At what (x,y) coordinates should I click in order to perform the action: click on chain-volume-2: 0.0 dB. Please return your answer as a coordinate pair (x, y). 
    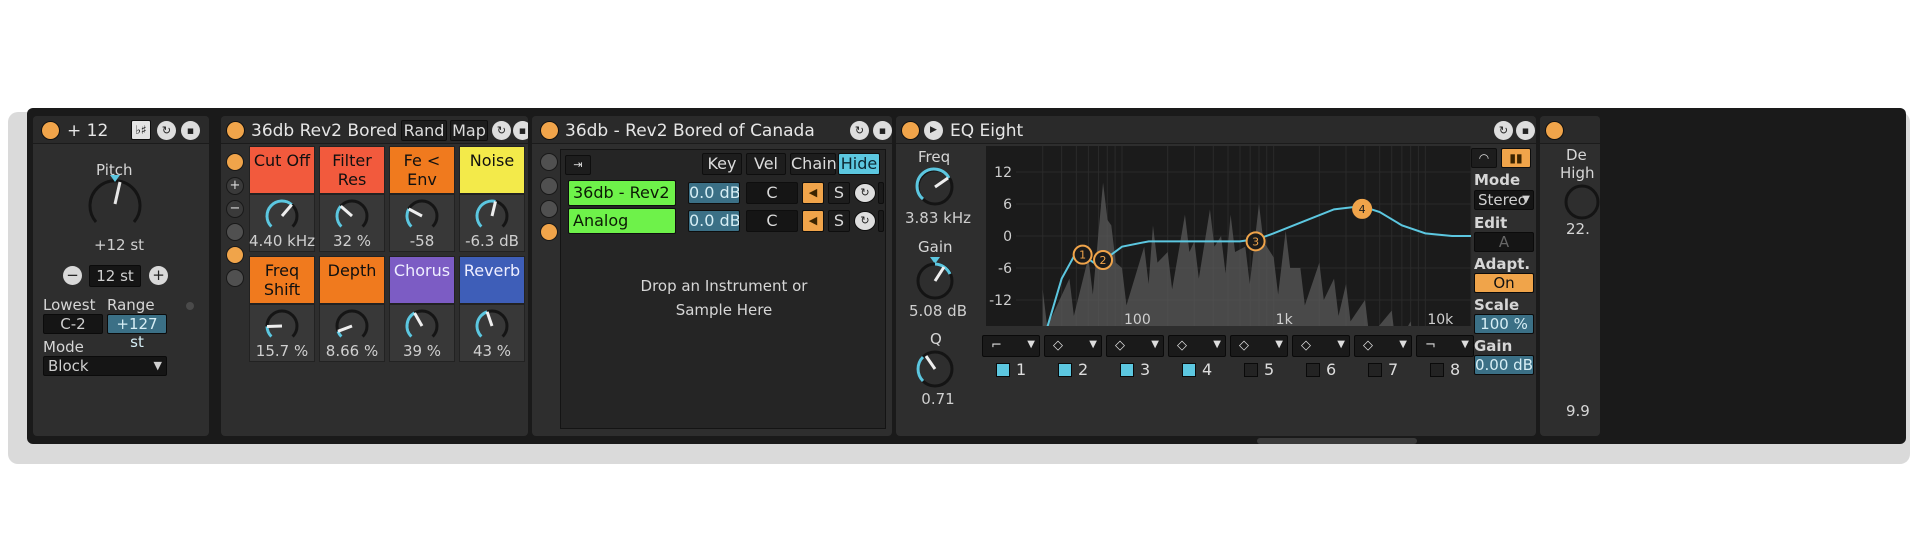
    Looking at the image, I should click on (714, 221).